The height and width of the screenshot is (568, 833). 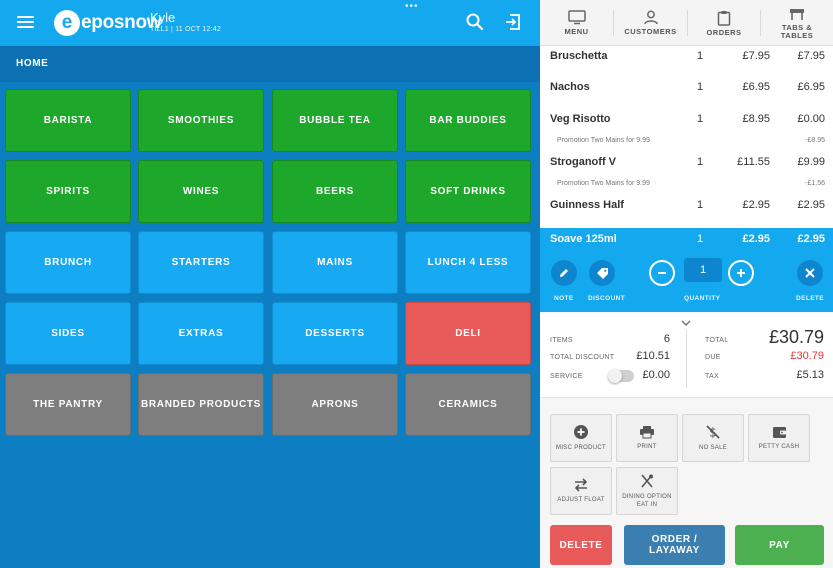 What do you see at coordinates (67, 23) in the screenshot?
I see `logo-mark: e` at bounding box center [67, 23].